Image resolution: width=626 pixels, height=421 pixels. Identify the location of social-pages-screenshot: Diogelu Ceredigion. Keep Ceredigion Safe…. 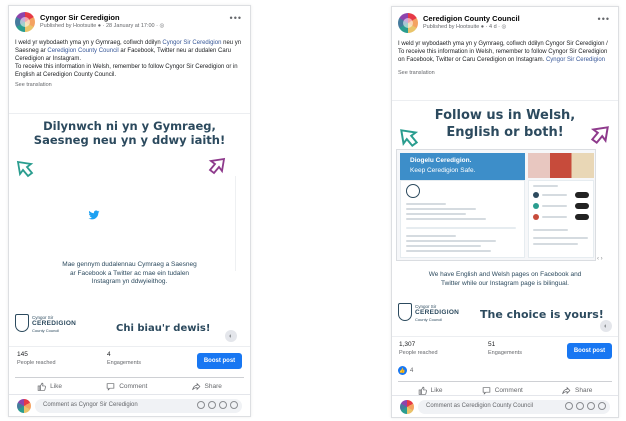
(496, 205).